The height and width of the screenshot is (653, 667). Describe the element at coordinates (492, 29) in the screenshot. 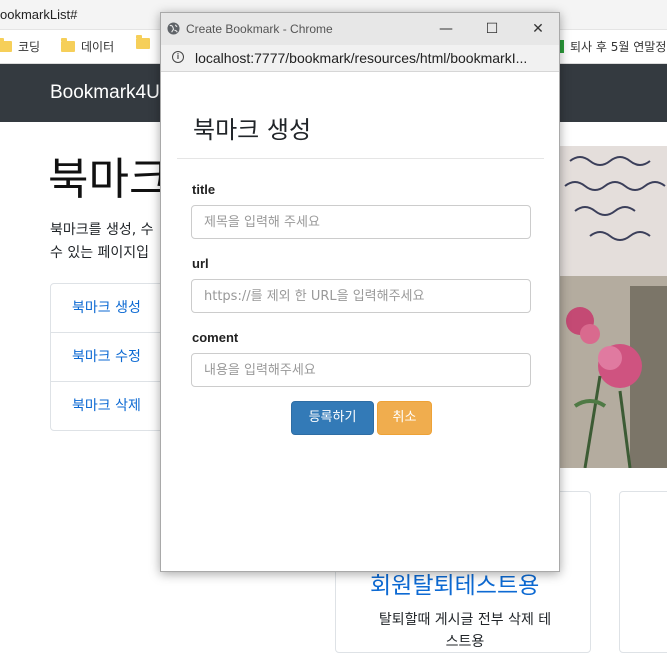

I see `maximize-button: ☐` at that location.